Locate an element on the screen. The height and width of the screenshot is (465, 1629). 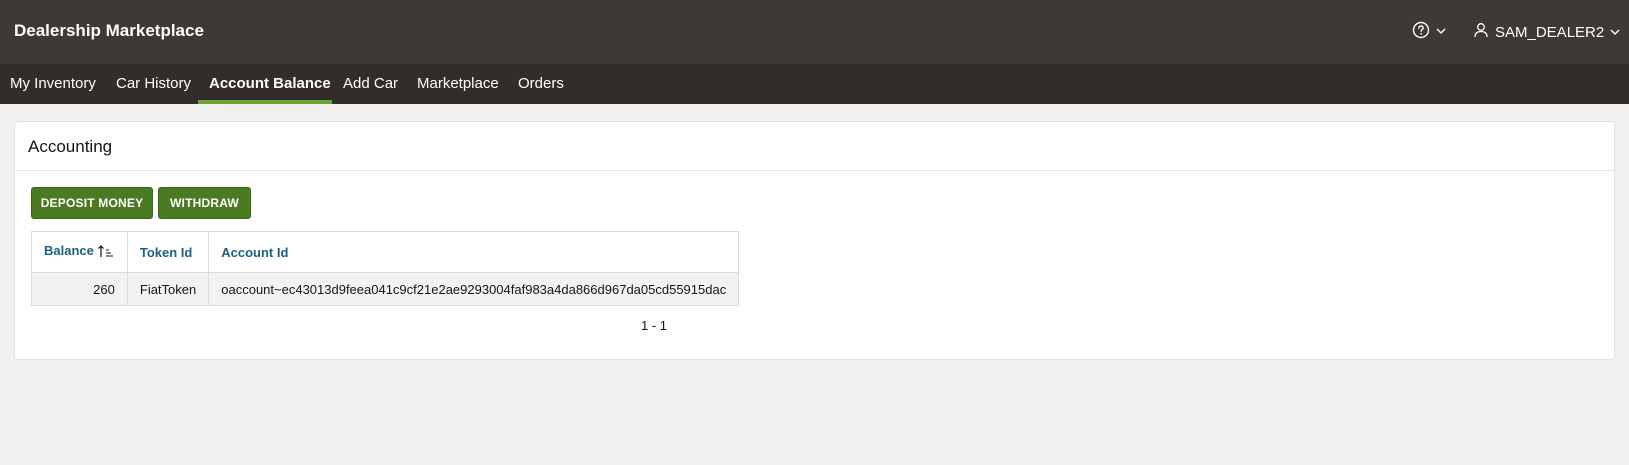
nav-item-my-inventory: My Inventory is located at coordinates (53, 84).